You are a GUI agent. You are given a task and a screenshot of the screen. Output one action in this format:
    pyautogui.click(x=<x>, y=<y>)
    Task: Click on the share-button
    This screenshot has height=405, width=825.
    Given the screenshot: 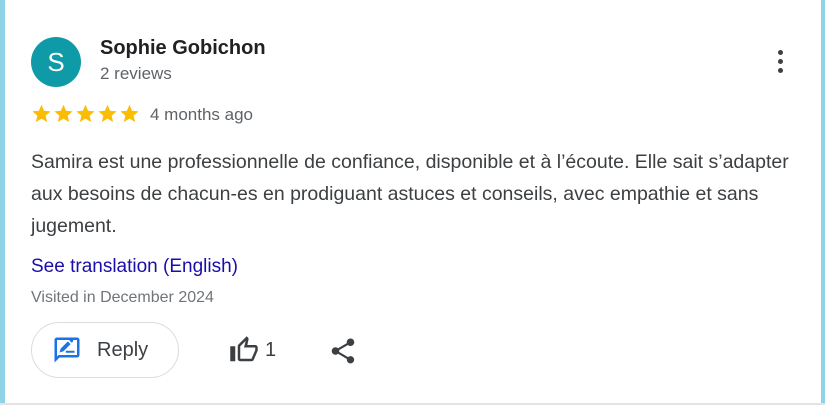 What is the action you would take?
    pyautogui.click(x=343, y=351)
    